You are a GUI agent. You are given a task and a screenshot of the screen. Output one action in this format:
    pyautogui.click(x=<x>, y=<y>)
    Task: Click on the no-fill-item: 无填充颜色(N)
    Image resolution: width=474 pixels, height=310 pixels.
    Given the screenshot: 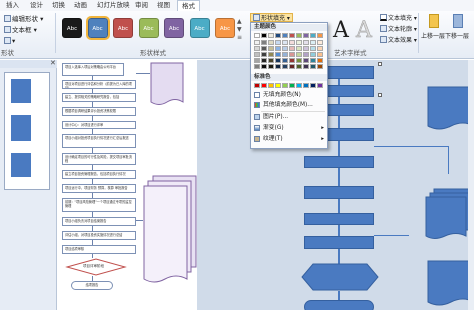 What is the action you would take?
    pyautogui.click(x=289, y=95)
    